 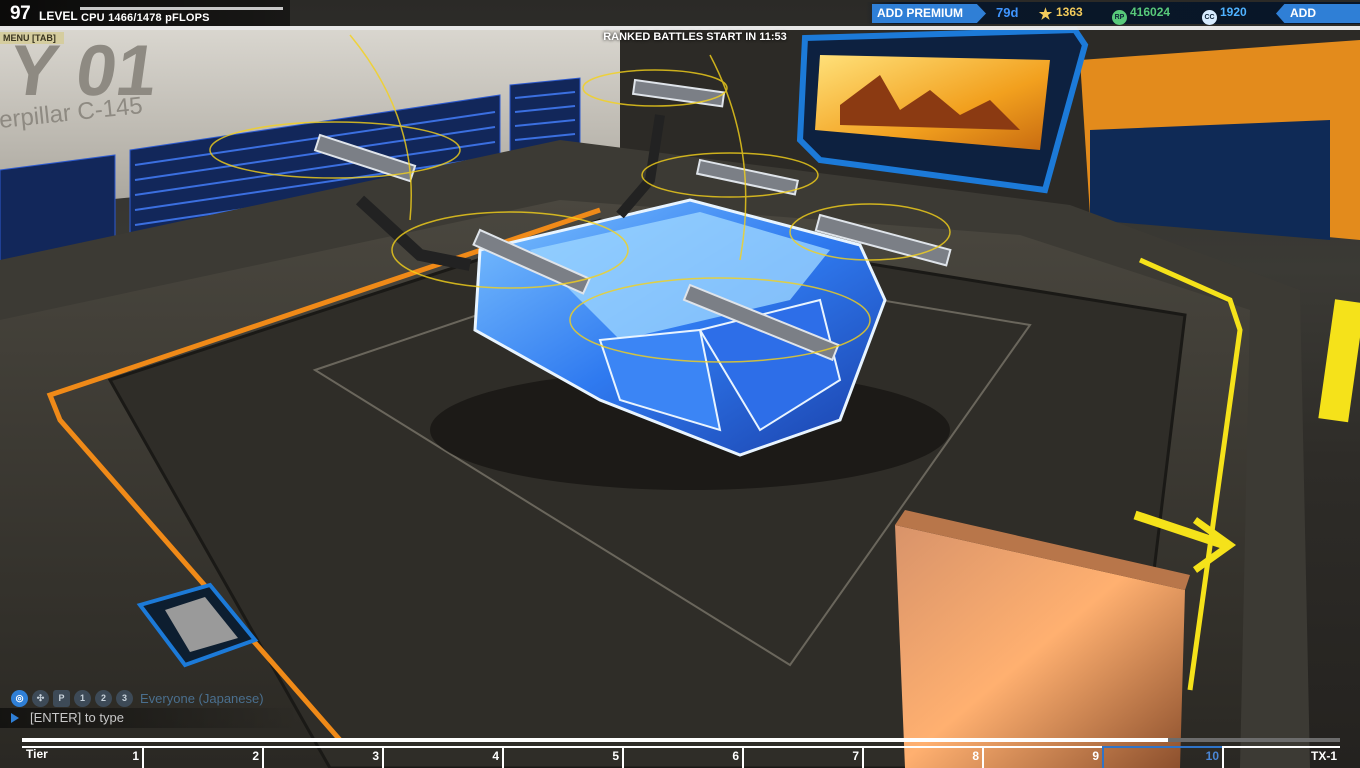 What do you see at coordinates (19, 698) in the screenshot?
I see `globe-icon: ◎` at bounding box center [19, 698].